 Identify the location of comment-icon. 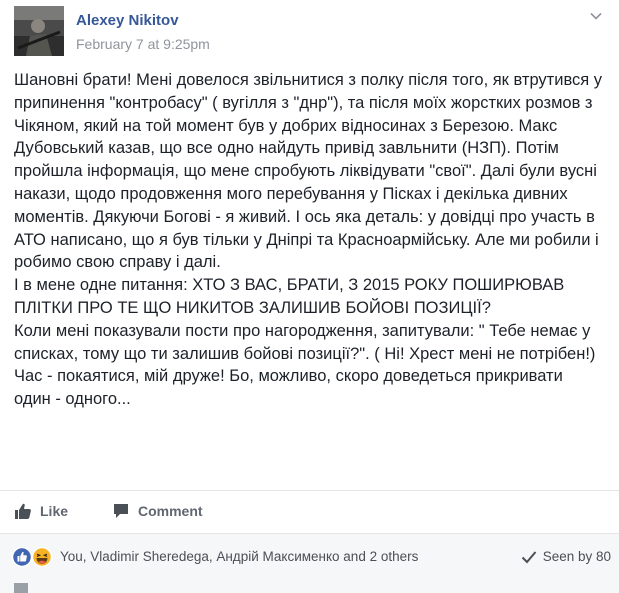
(121, 511).